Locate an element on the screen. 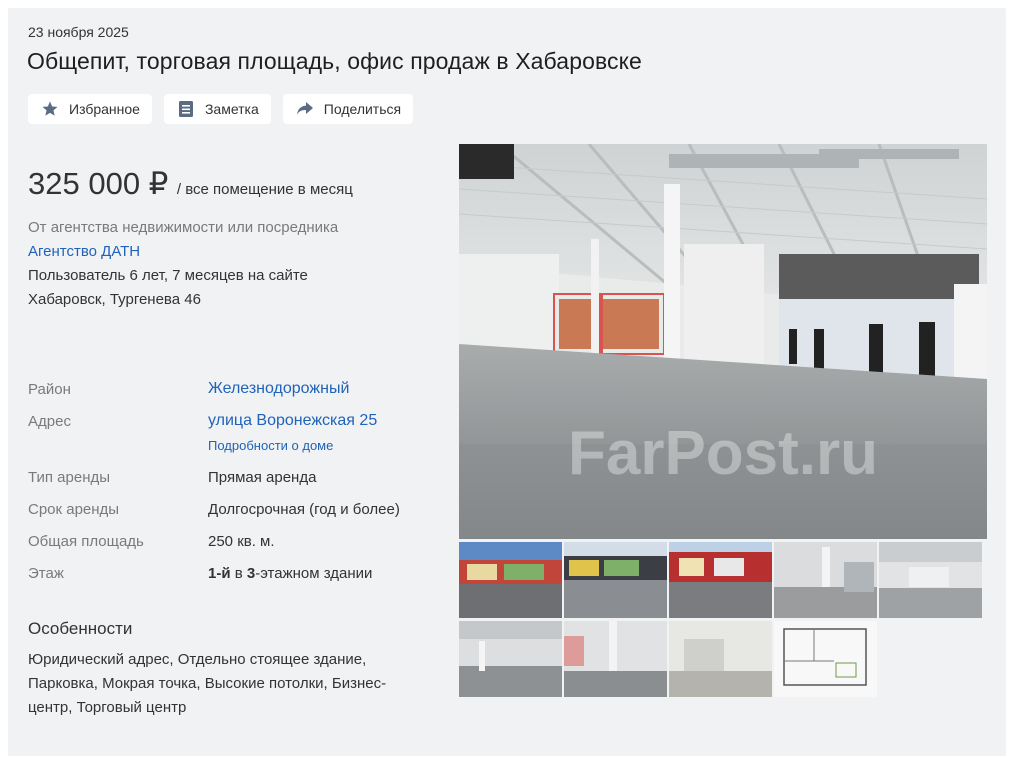  floor-label: Этаж is located at coordinates (46, 573).